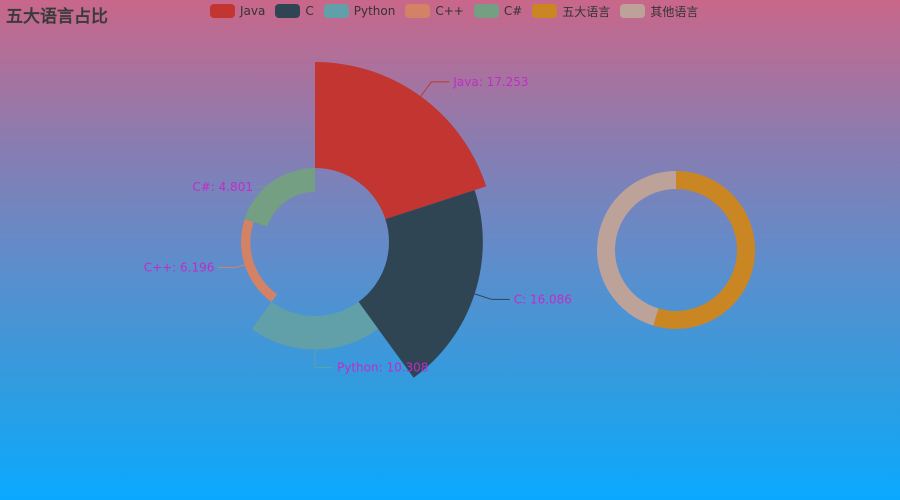  Describe the element at coordinates (420, 284) in the screenshot. I see `rose-slice-c` at that location.